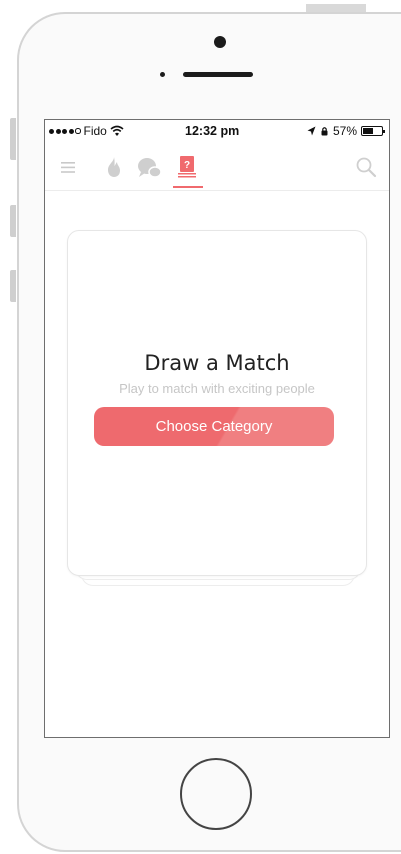 The image size is (401, 854). Describe the element at coordinates (65, 131) in the screenshot. I see `signal-strength-icon` at that location.